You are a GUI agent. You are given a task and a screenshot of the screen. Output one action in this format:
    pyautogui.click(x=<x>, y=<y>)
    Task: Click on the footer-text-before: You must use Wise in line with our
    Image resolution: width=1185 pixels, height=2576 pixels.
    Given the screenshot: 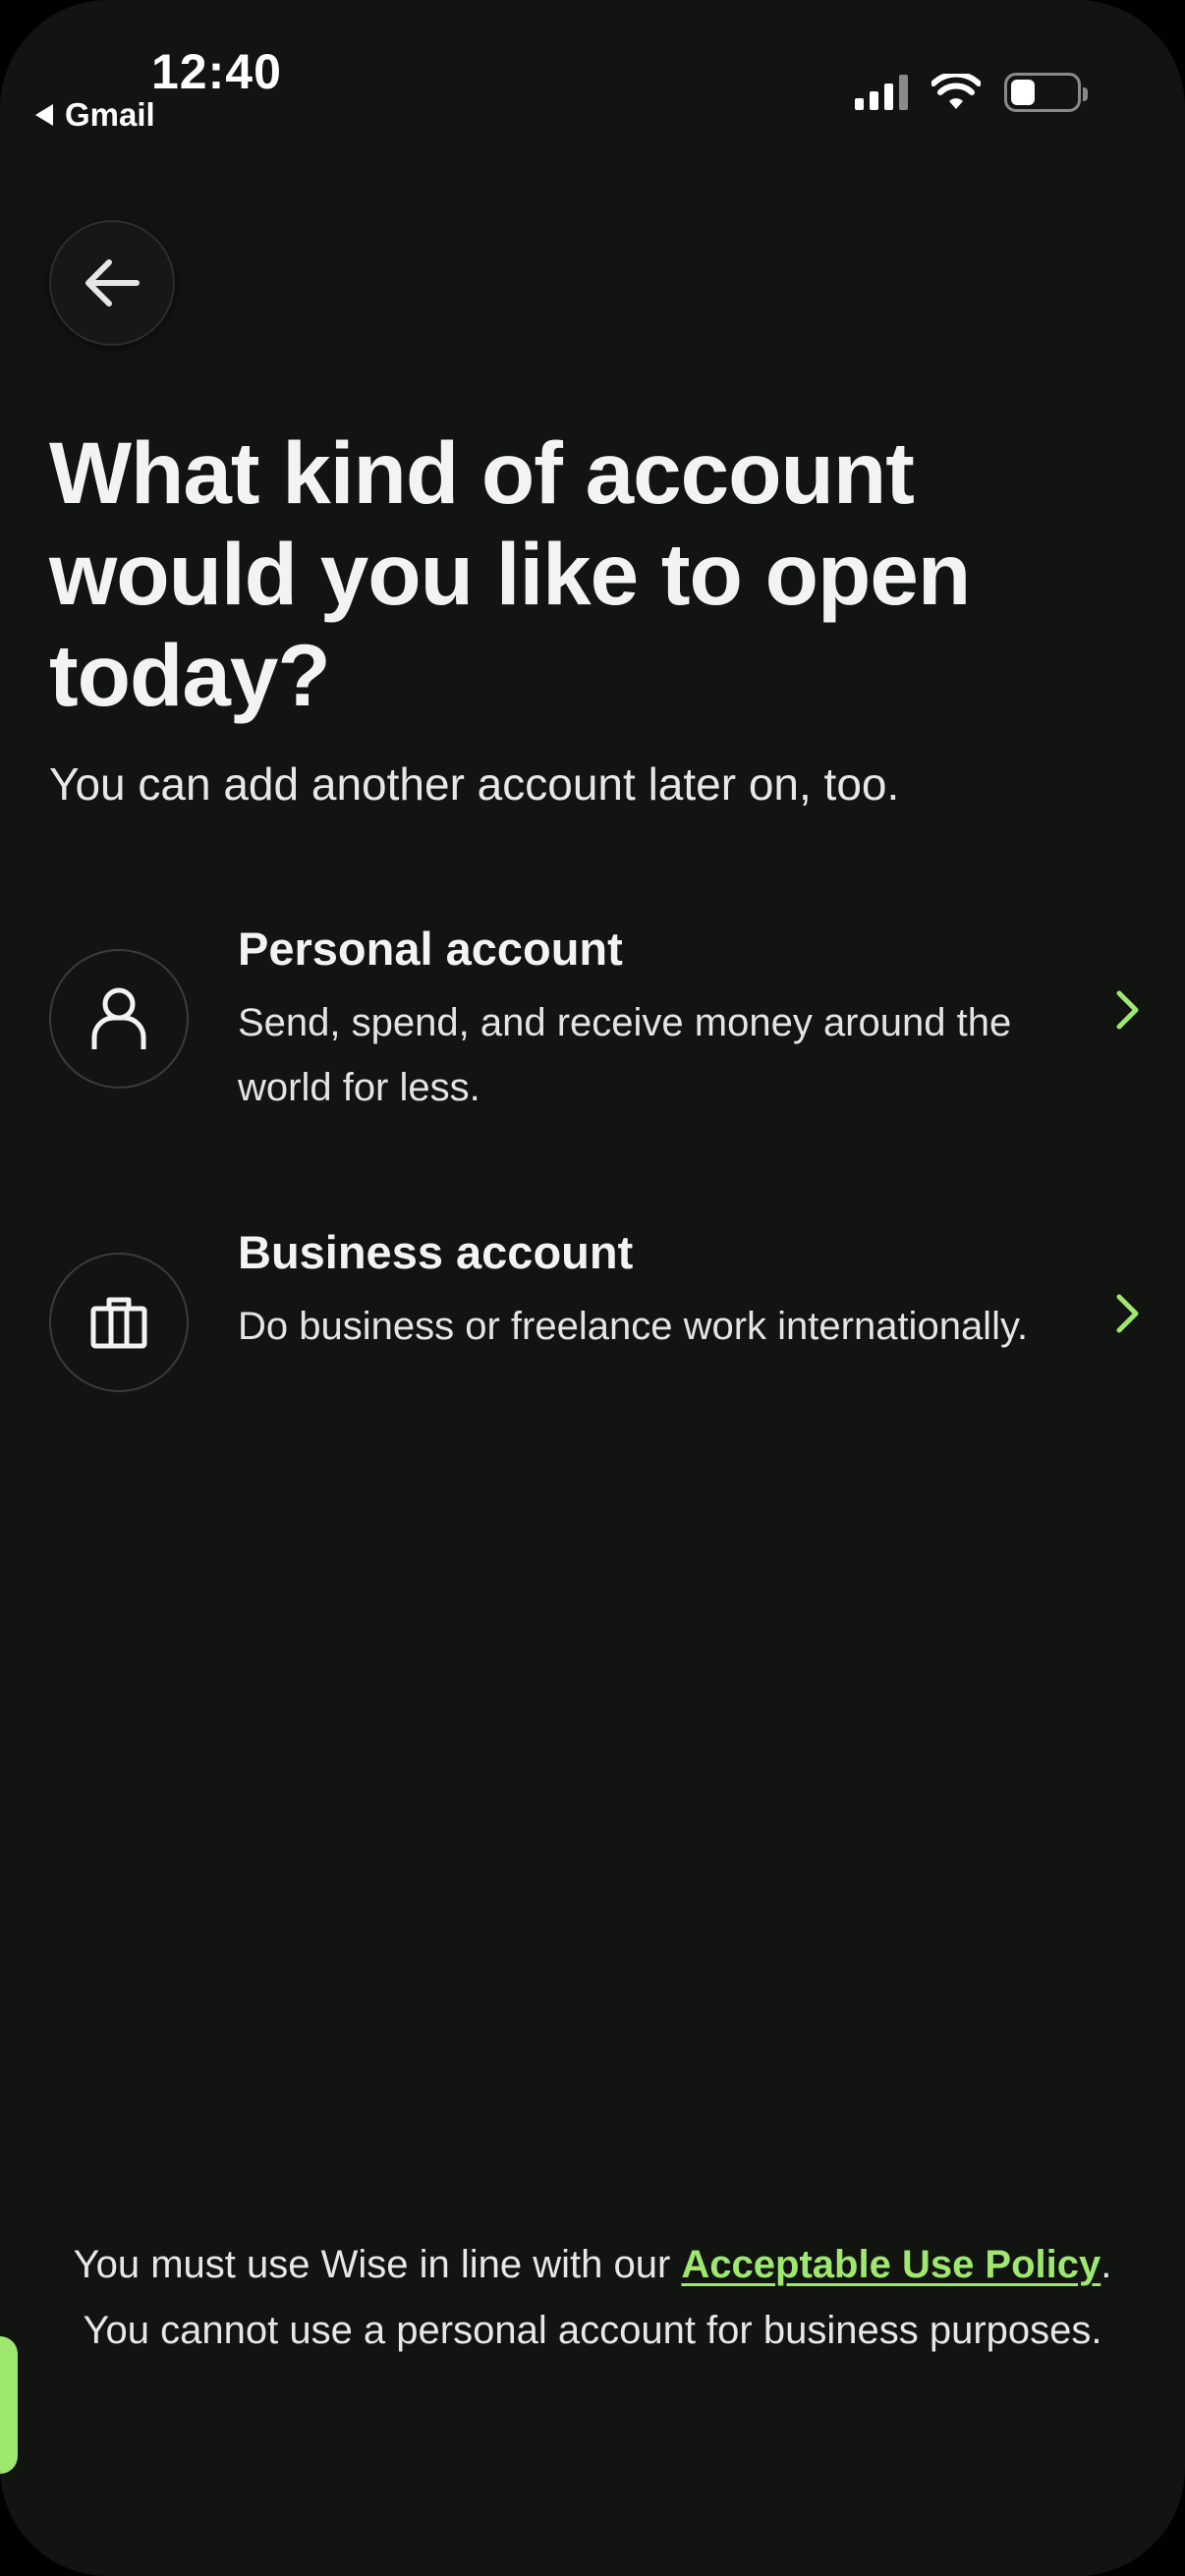 What is the action you would take?
    pyautogui.click(x=378, y=2264)
    